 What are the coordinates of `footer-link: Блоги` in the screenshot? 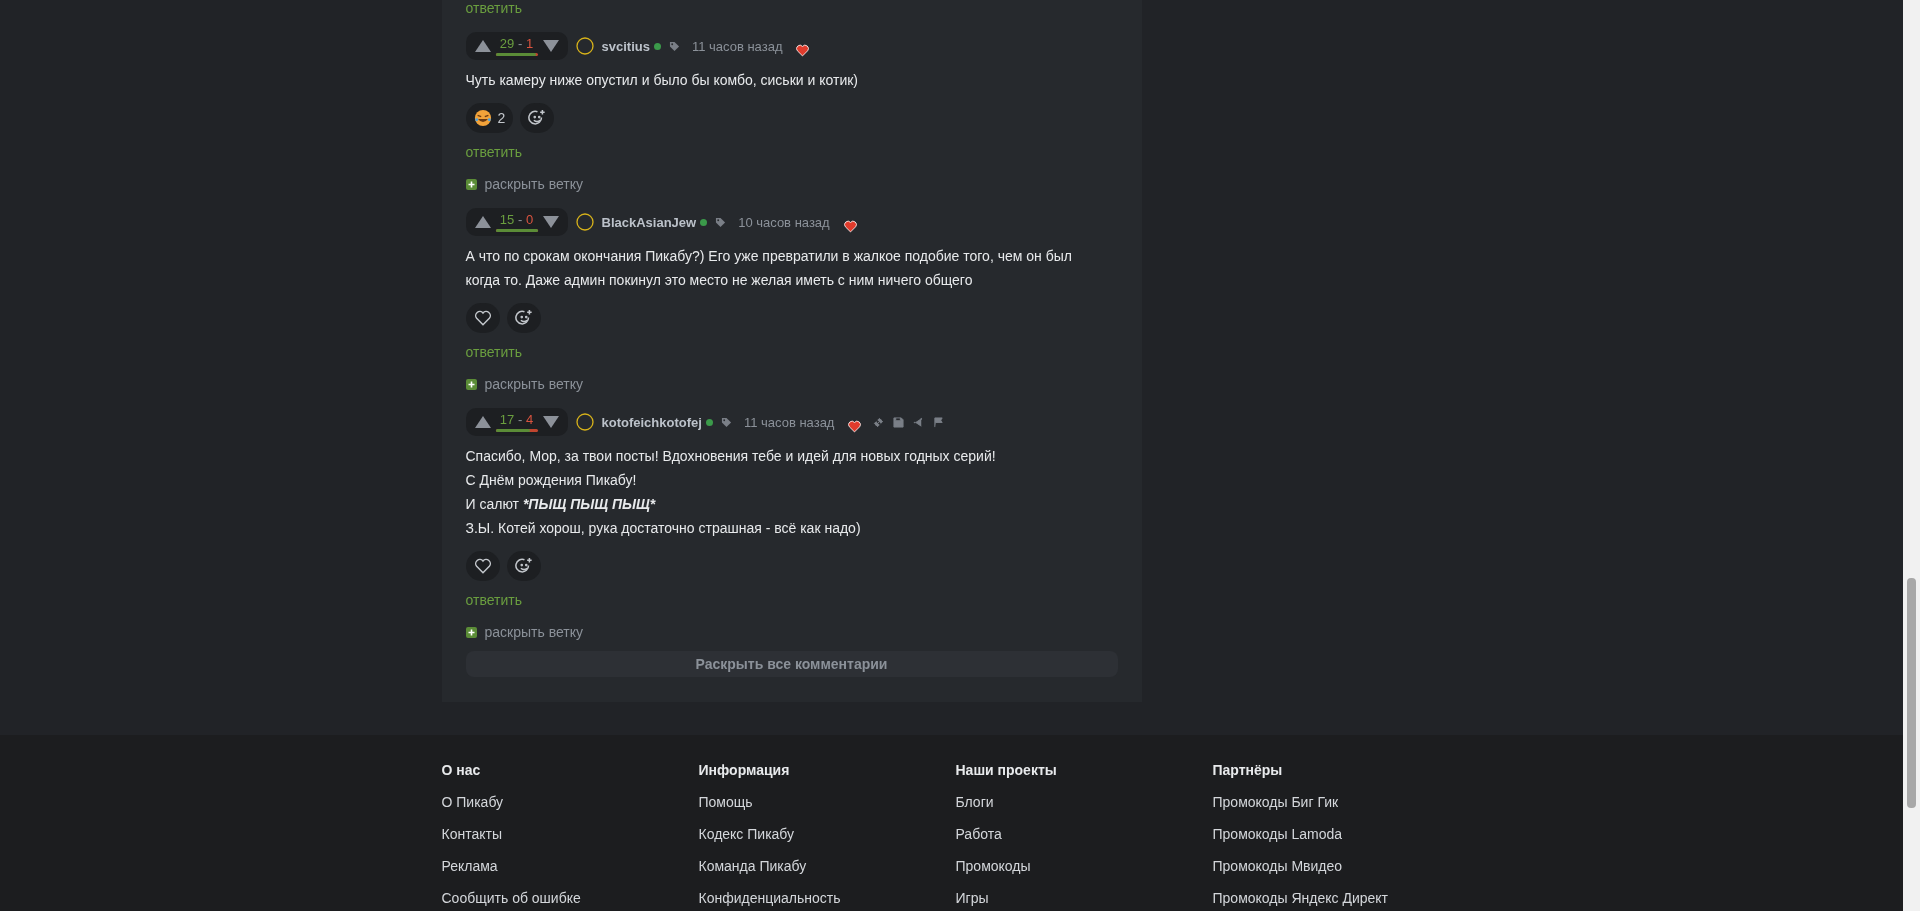 It's located at (1084, 802).